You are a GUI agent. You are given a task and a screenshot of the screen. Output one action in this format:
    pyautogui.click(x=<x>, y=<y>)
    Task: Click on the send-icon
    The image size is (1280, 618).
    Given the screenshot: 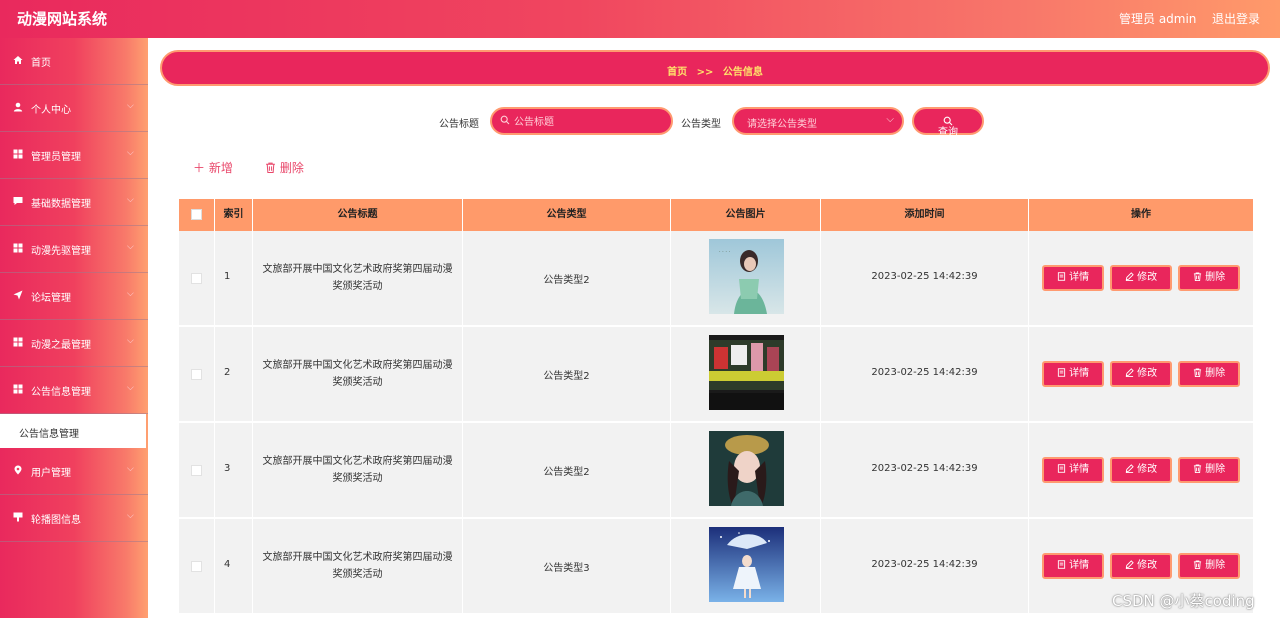 What is the action you would take?
    pyautogui.click(x=18, y=295)
    